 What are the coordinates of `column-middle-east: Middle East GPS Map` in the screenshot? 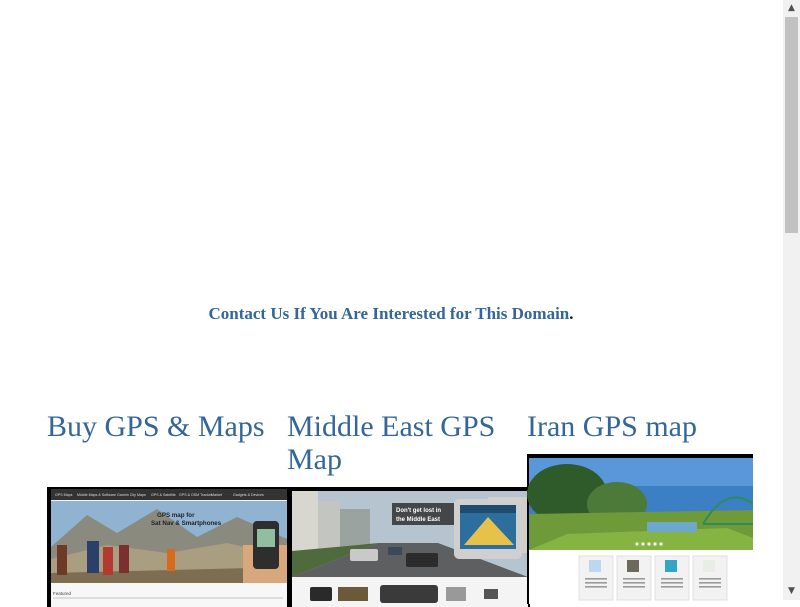 It's located at (399, 443).